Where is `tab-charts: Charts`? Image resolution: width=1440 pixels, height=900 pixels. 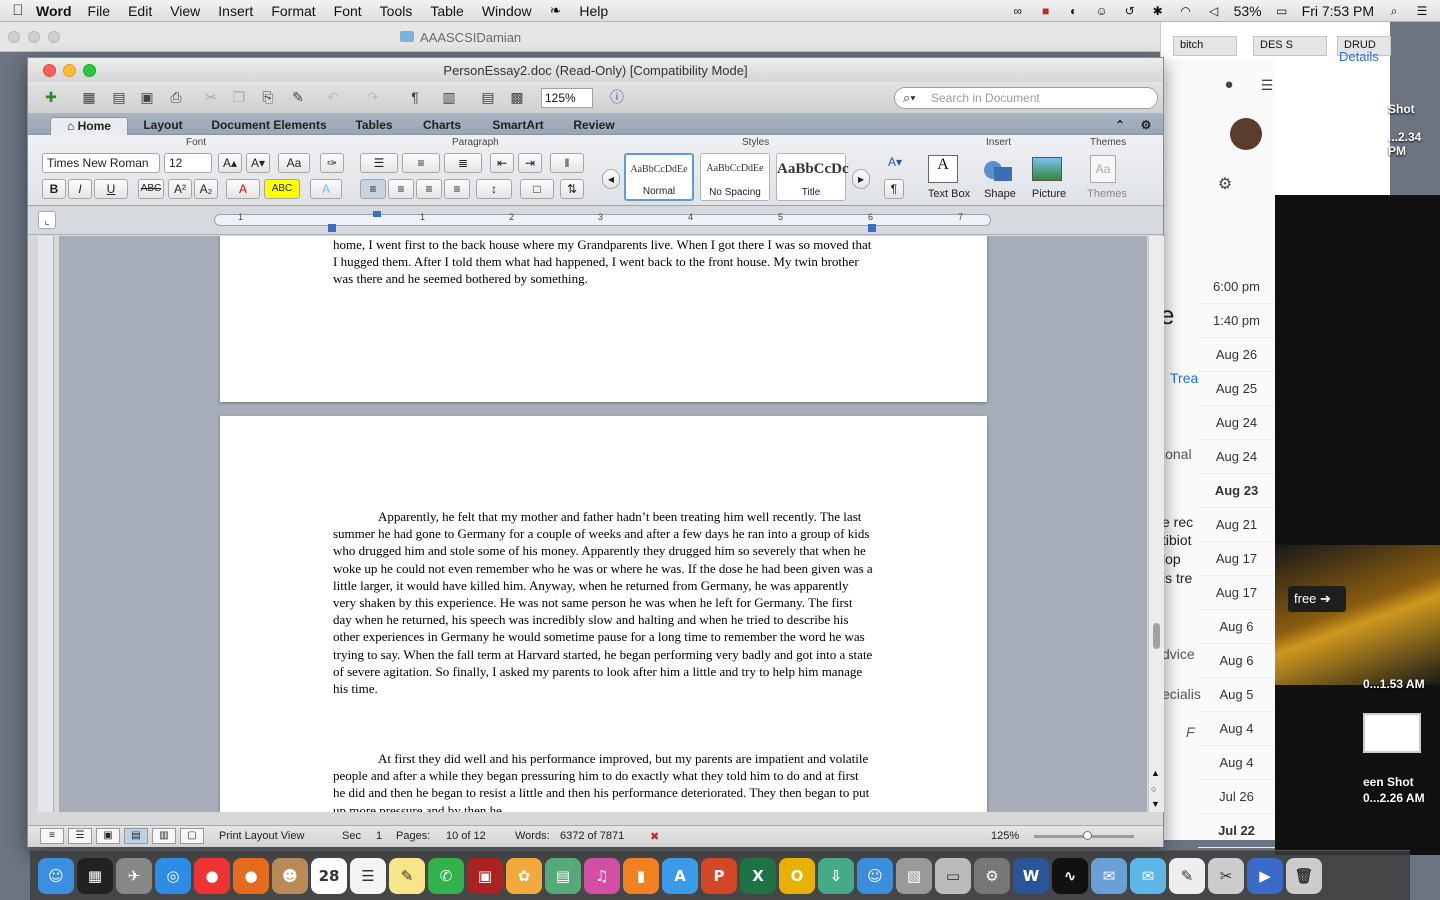 tab-charts: Charts is located at coordinates (442, 126).